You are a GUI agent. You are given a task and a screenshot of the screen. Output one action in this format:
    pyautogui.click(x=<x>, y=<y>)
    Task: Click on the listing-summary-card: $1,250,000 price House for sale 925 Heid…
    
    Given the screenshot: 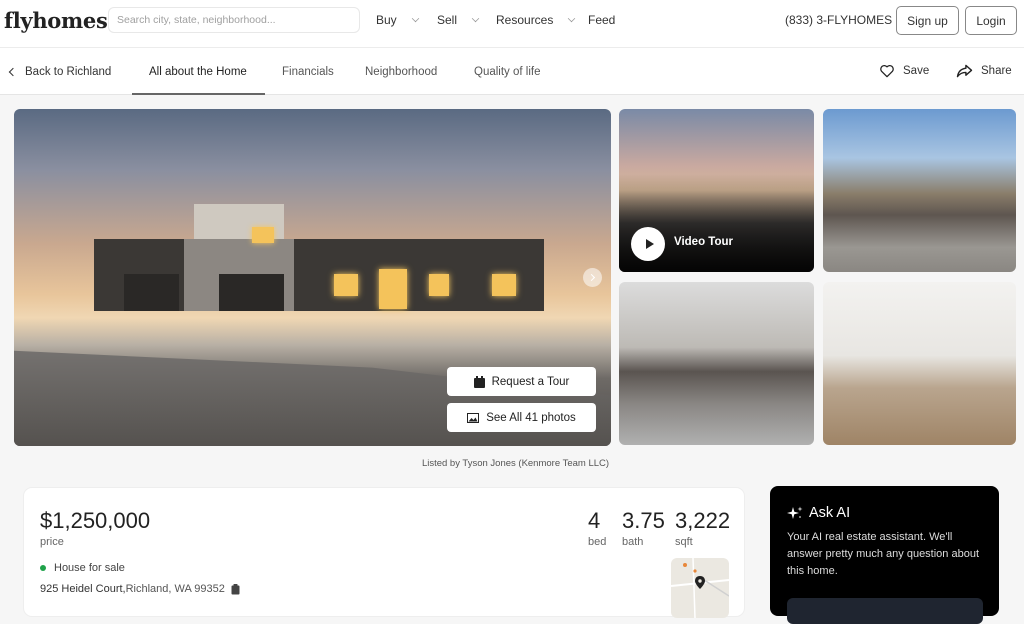 What is the action you would take?
    pyautogui.click(x=384, y=552)
    